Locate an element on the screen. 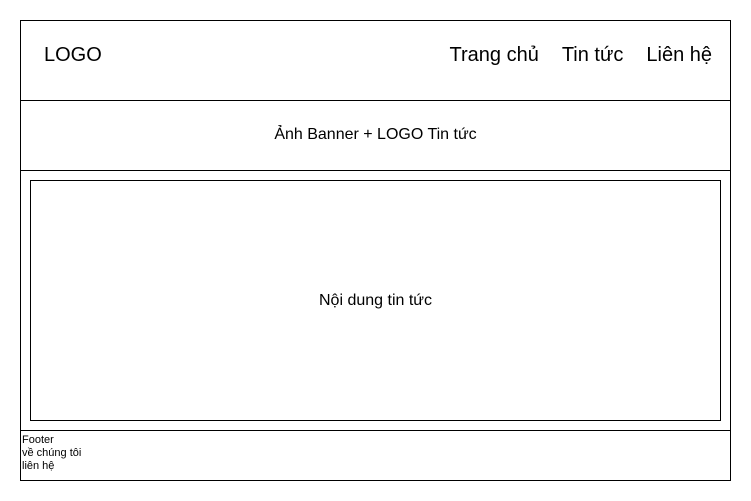 The width and height of the screenshot is (751, 501). banner-label: Ảnh Banner + LOGO Tin tức is located at coordinates (375, 134).